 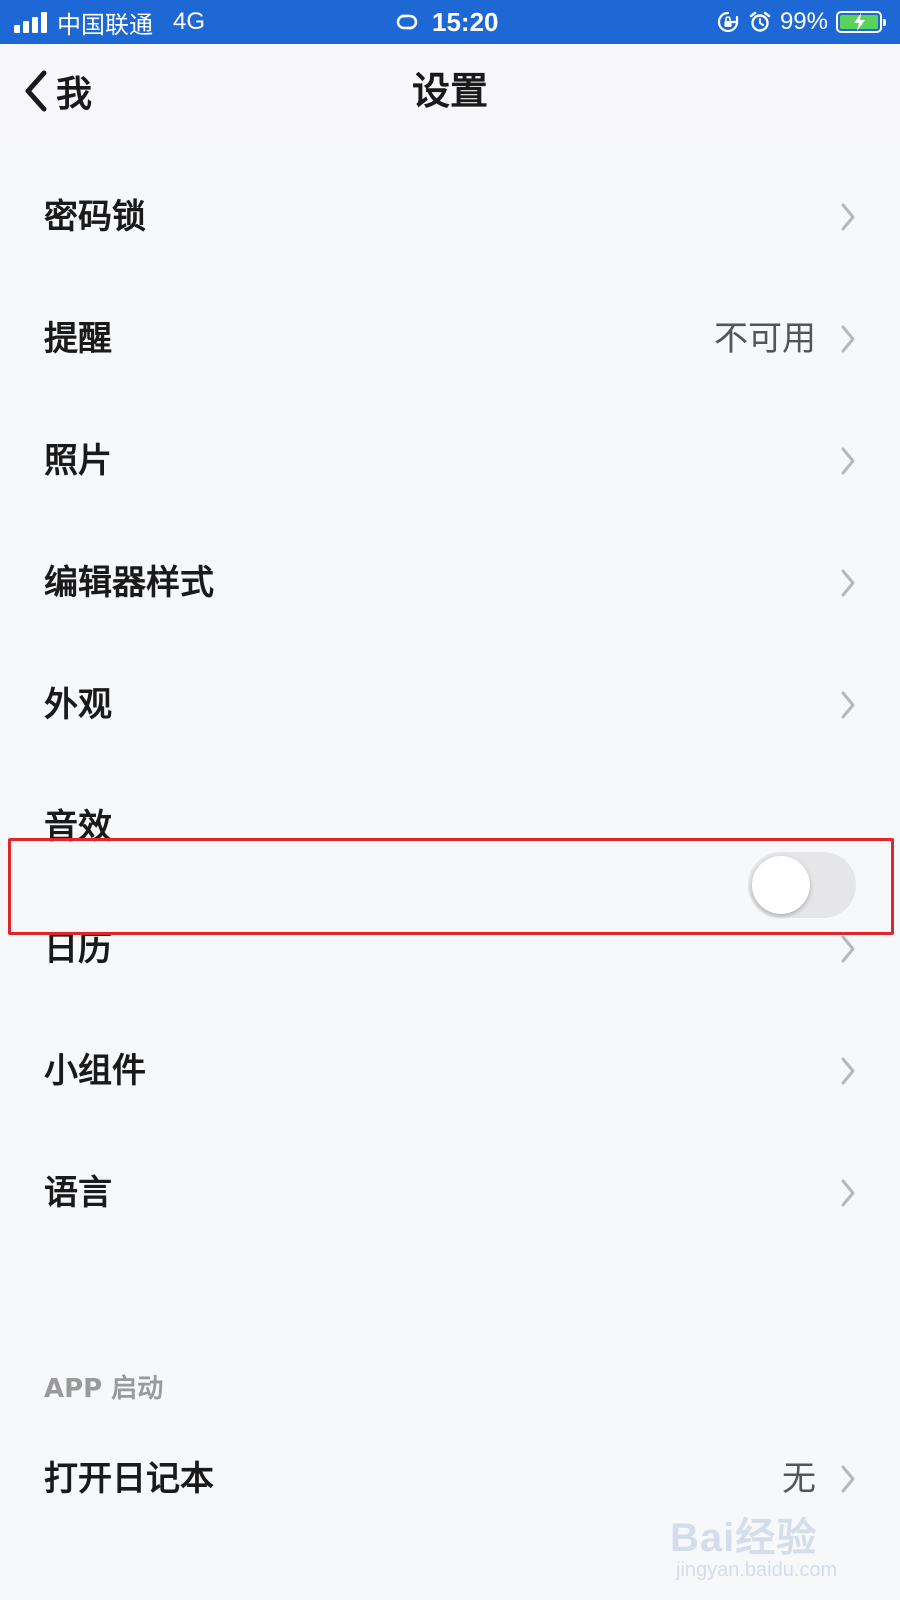 What do you see at coordinates (884, 22) in the screenshot?
I see `battery-tip` at bounding box center [884, 22].